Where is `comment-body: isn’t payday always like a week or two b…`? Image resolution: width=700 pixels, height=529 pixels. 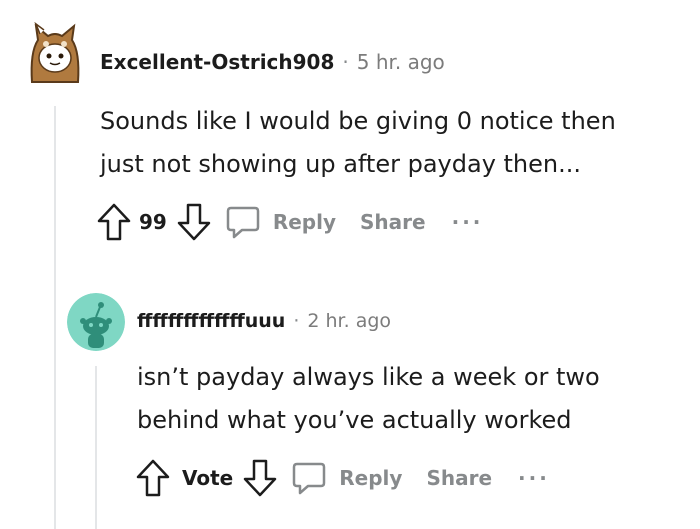 comment-body: isn’t payday always like a week or two b… is located at coordinates (368, 399).